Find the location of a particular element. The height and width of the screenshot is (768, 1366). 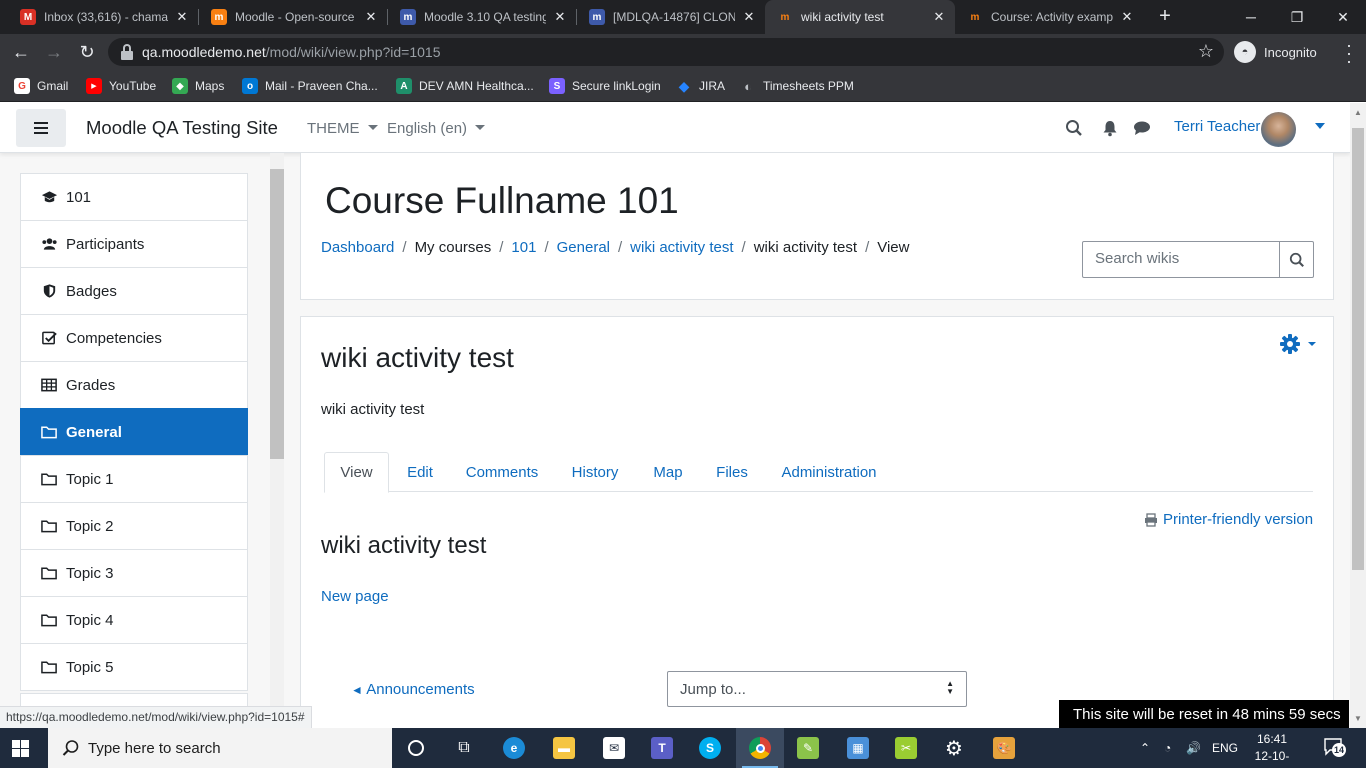

bookmark-gmail: G Gmail is located at coordinates (41, 86).